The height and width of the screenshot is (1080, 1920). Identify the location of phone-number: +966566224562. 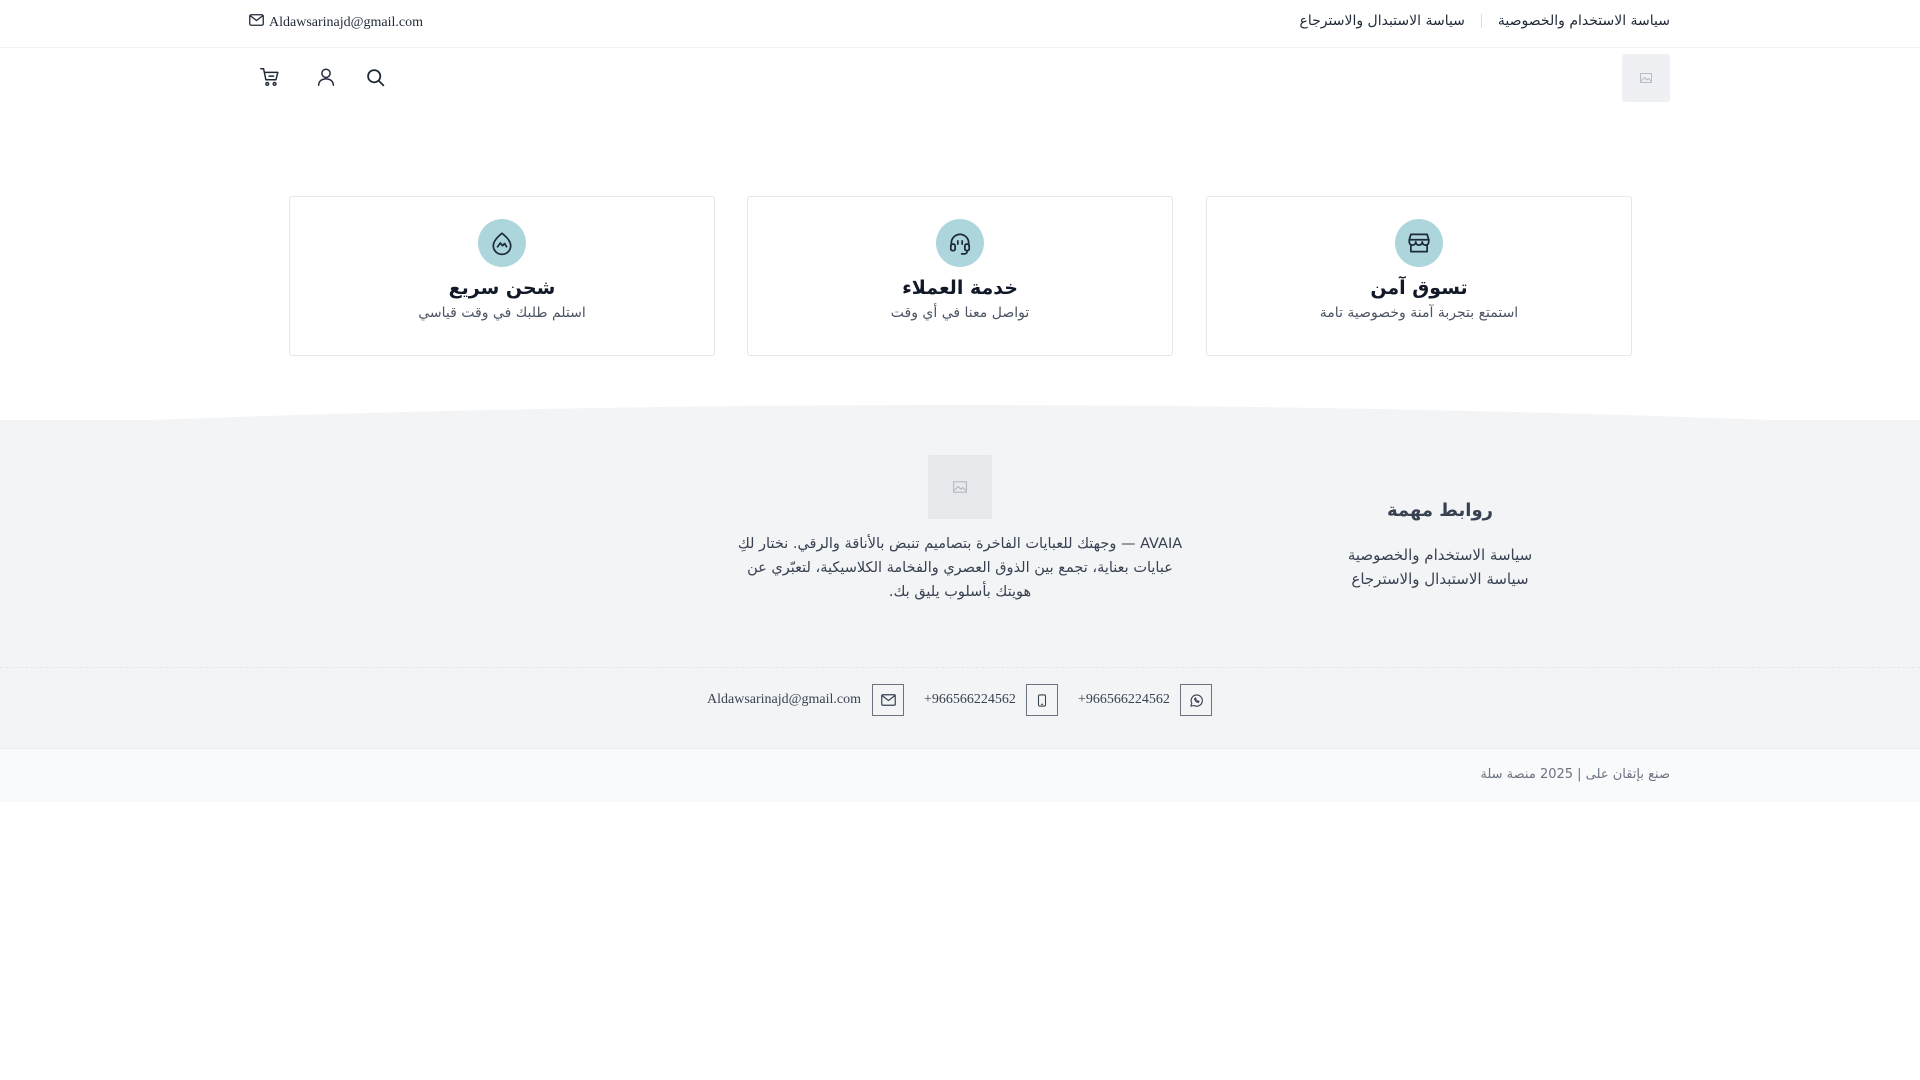
(970, 700).